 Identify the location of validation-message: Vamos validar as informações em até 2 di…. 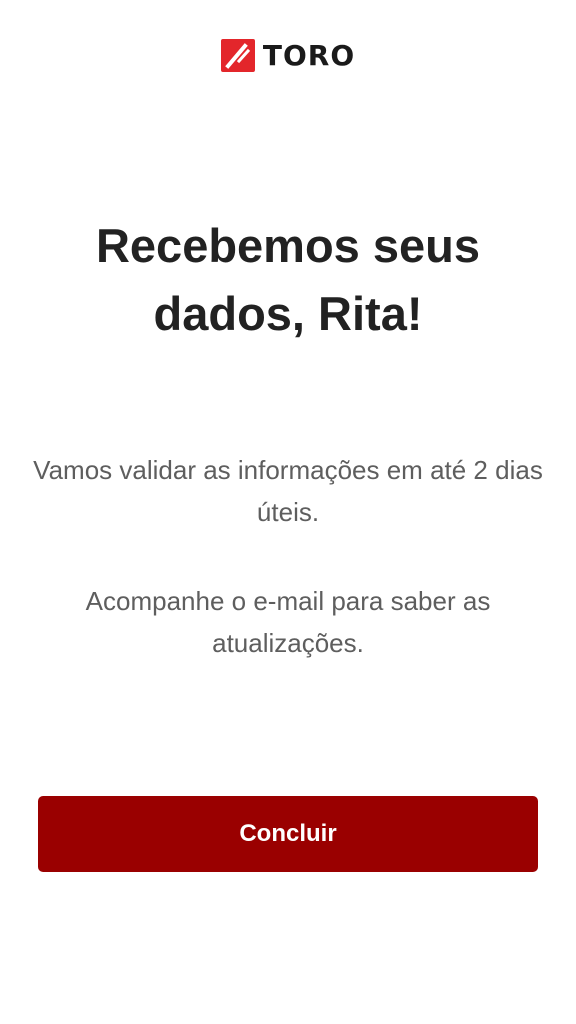
(288, 491).